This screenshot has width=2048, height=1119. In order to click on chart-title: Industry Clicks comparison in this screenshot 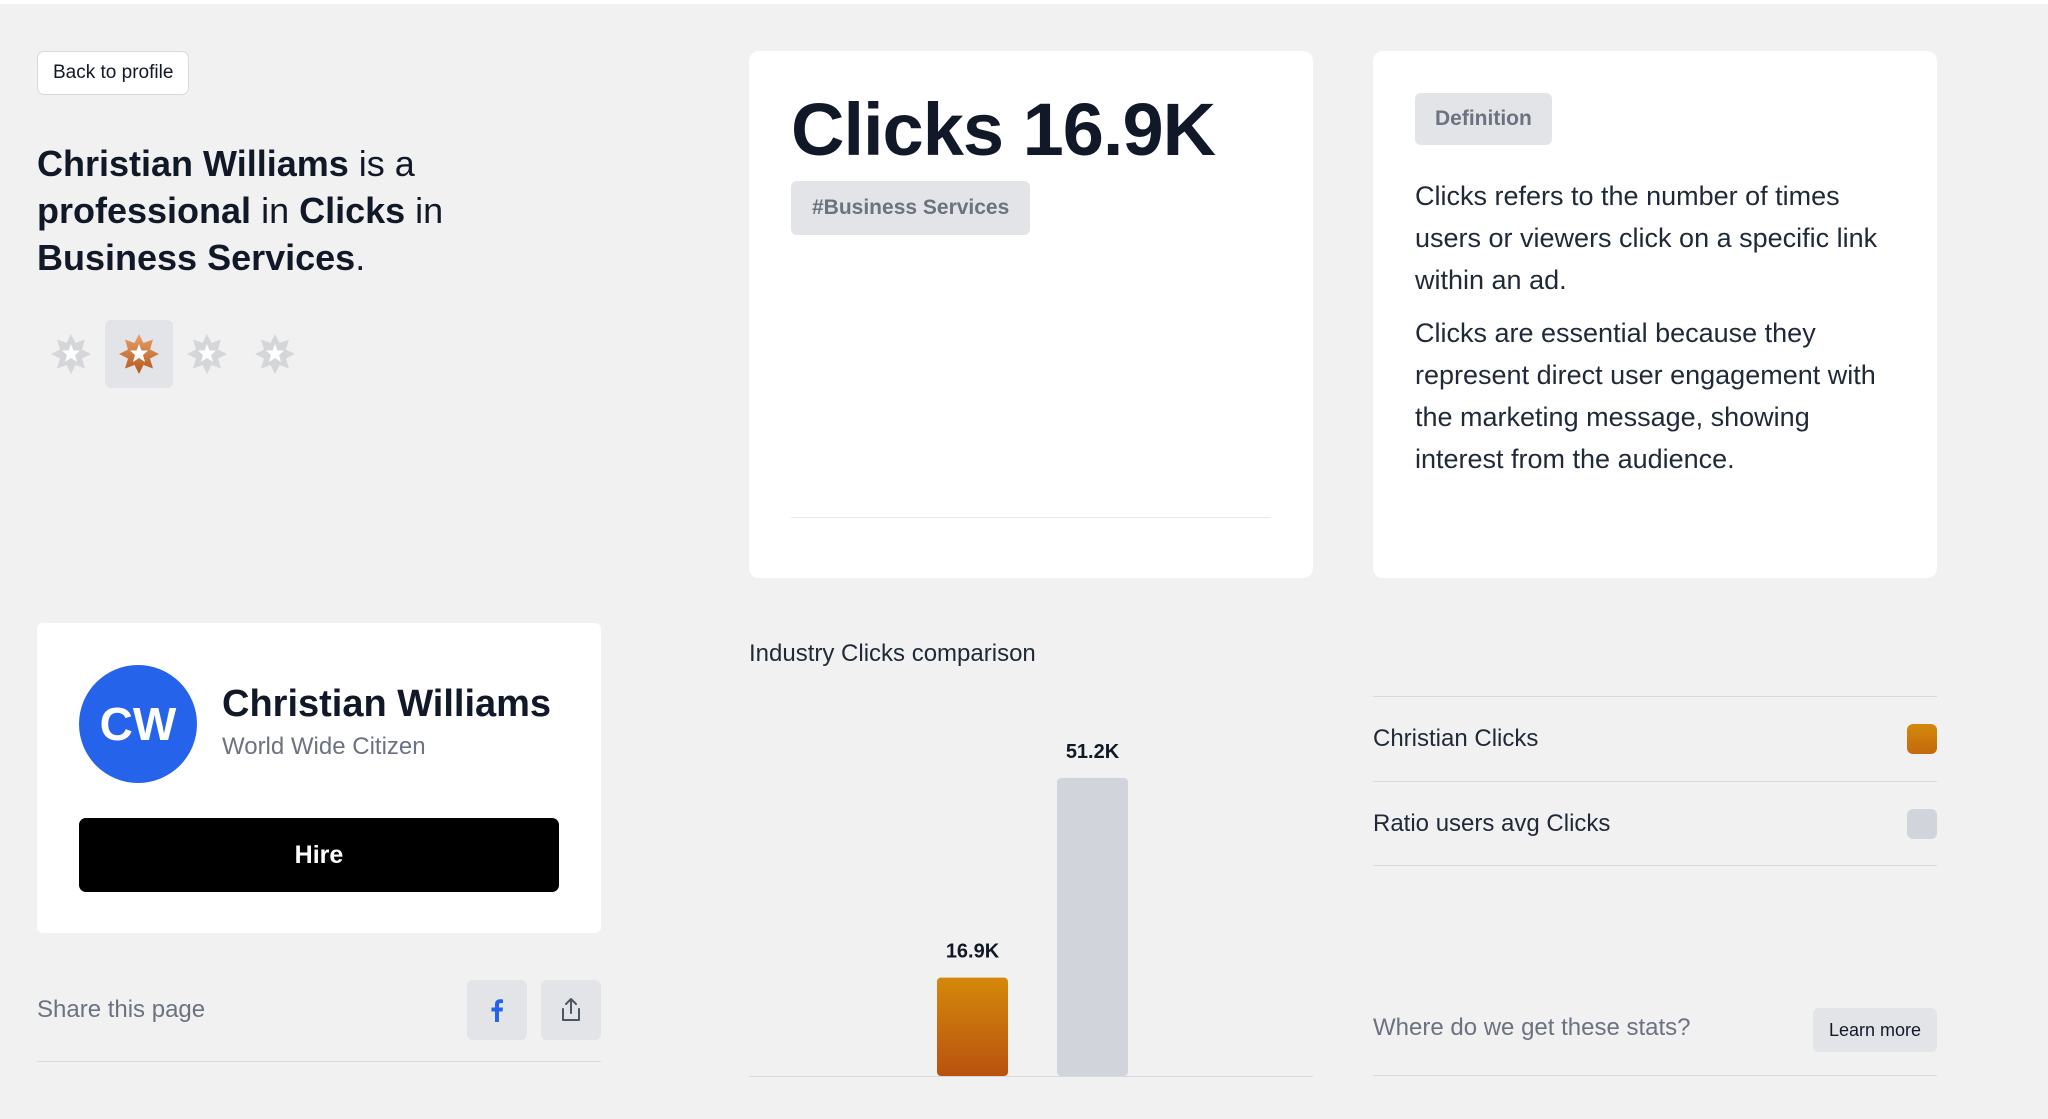, I will do `click(892, 653)`.